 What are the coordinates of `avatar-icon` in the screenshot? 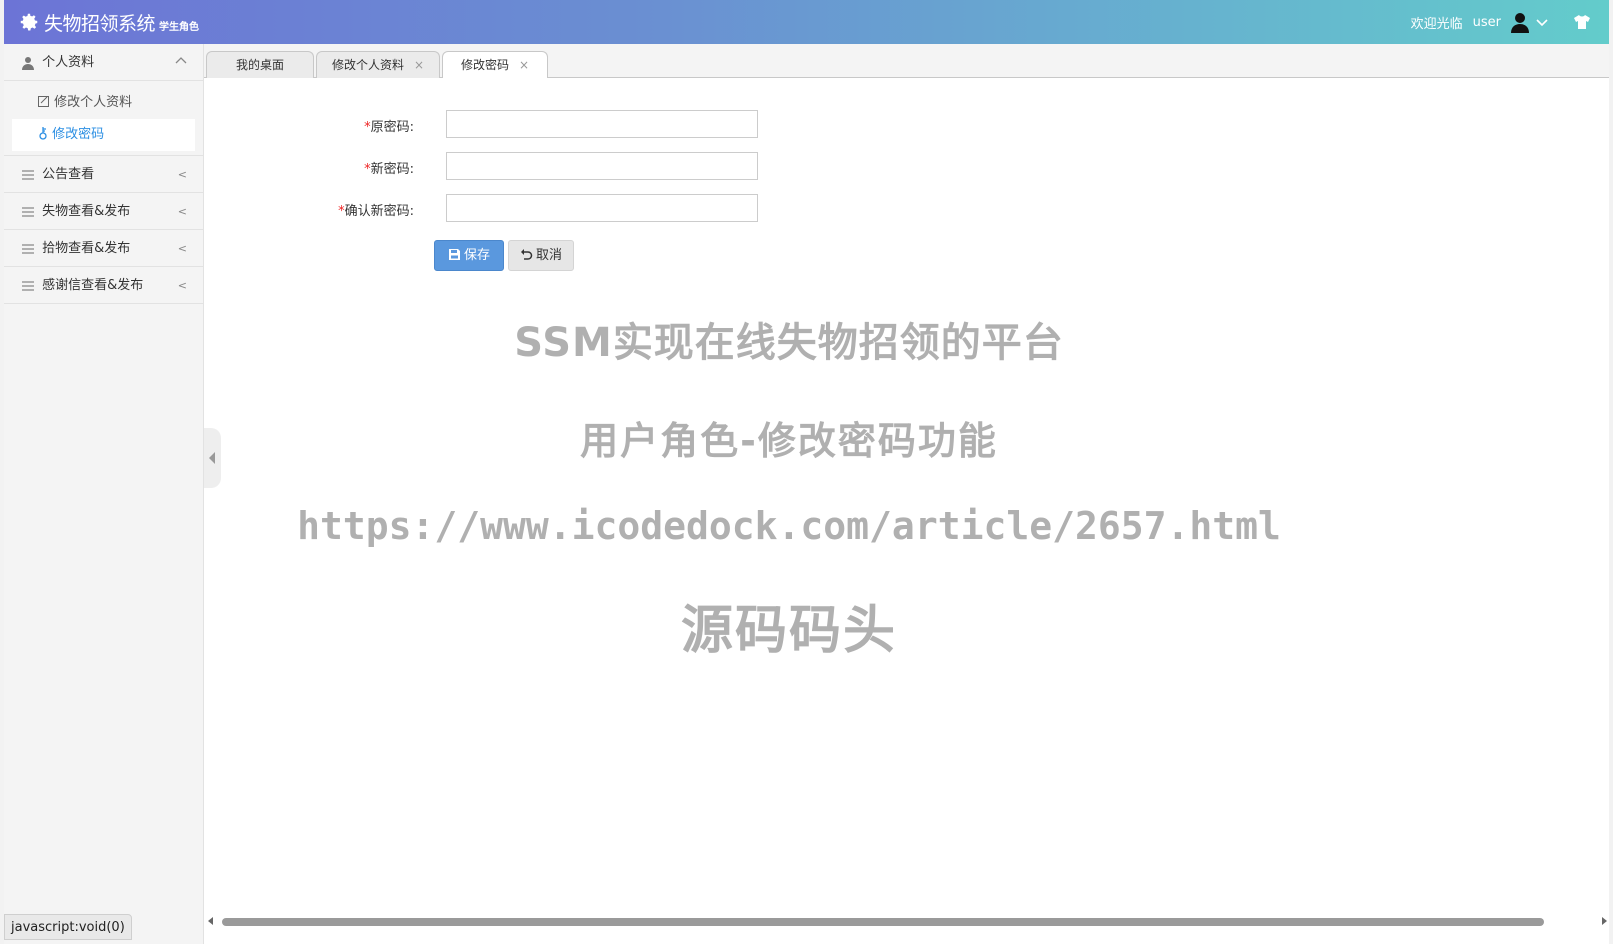 It's located at (1520, 22).